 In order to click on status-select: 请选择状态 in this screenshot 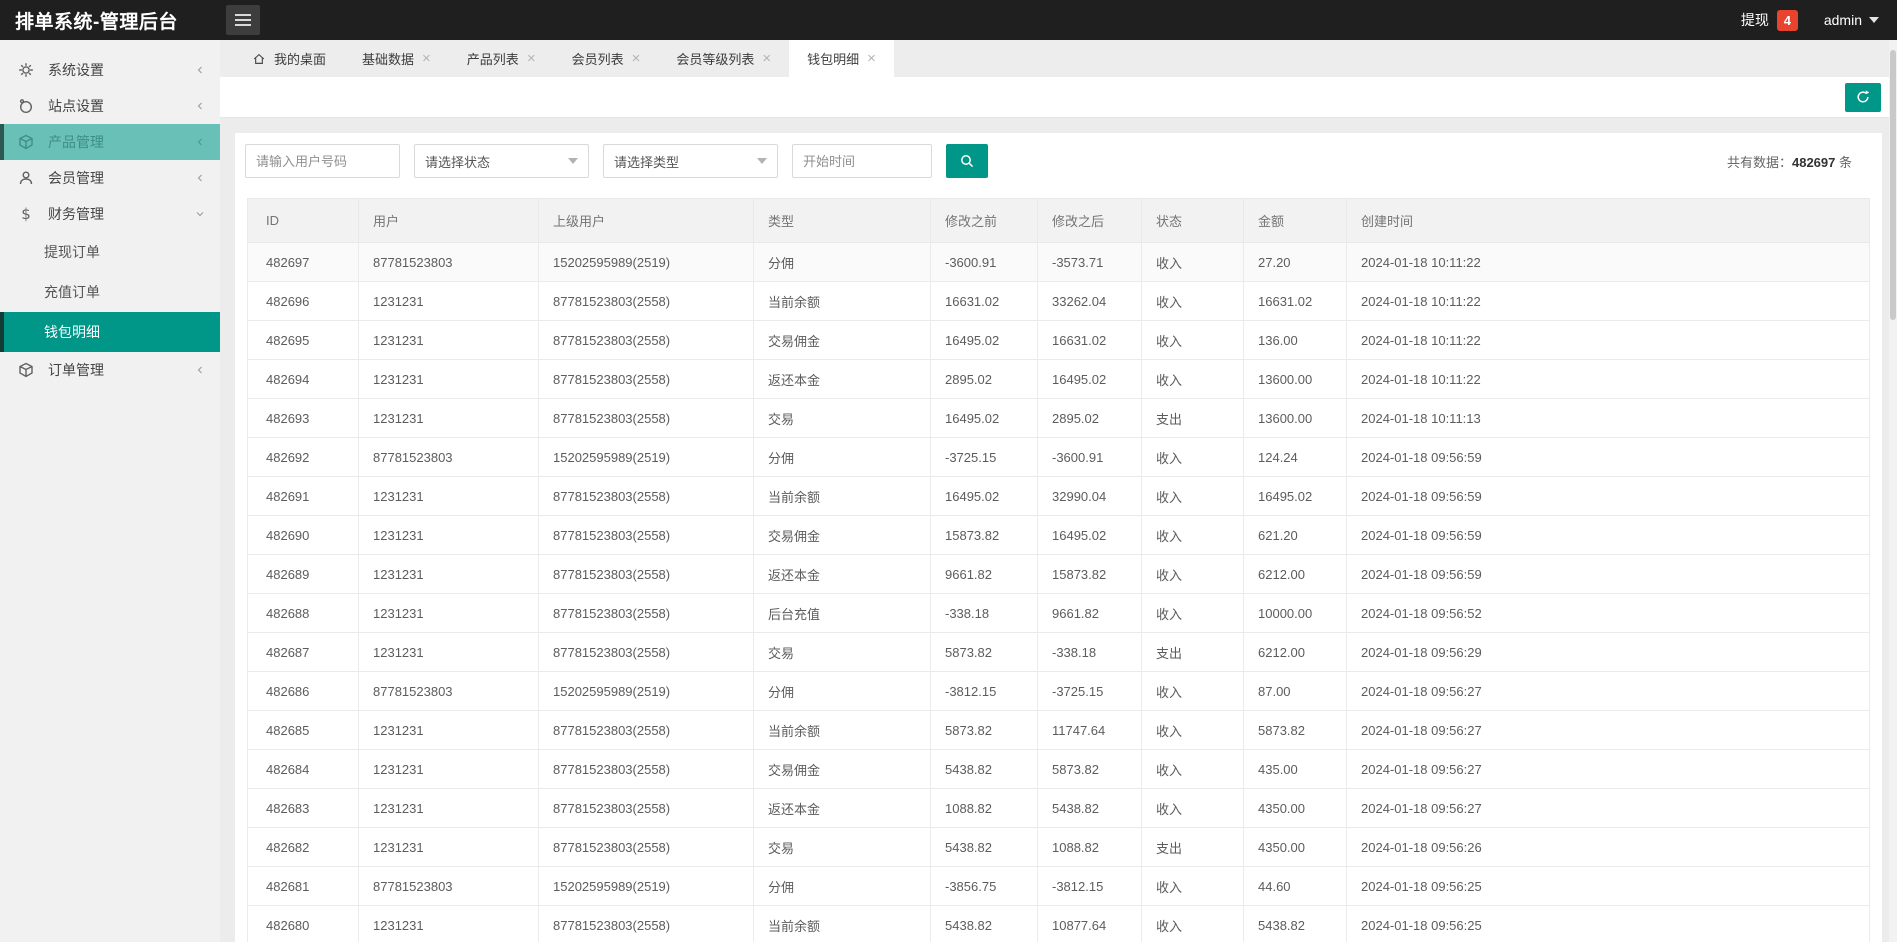, I will do `click(501, 161)`.